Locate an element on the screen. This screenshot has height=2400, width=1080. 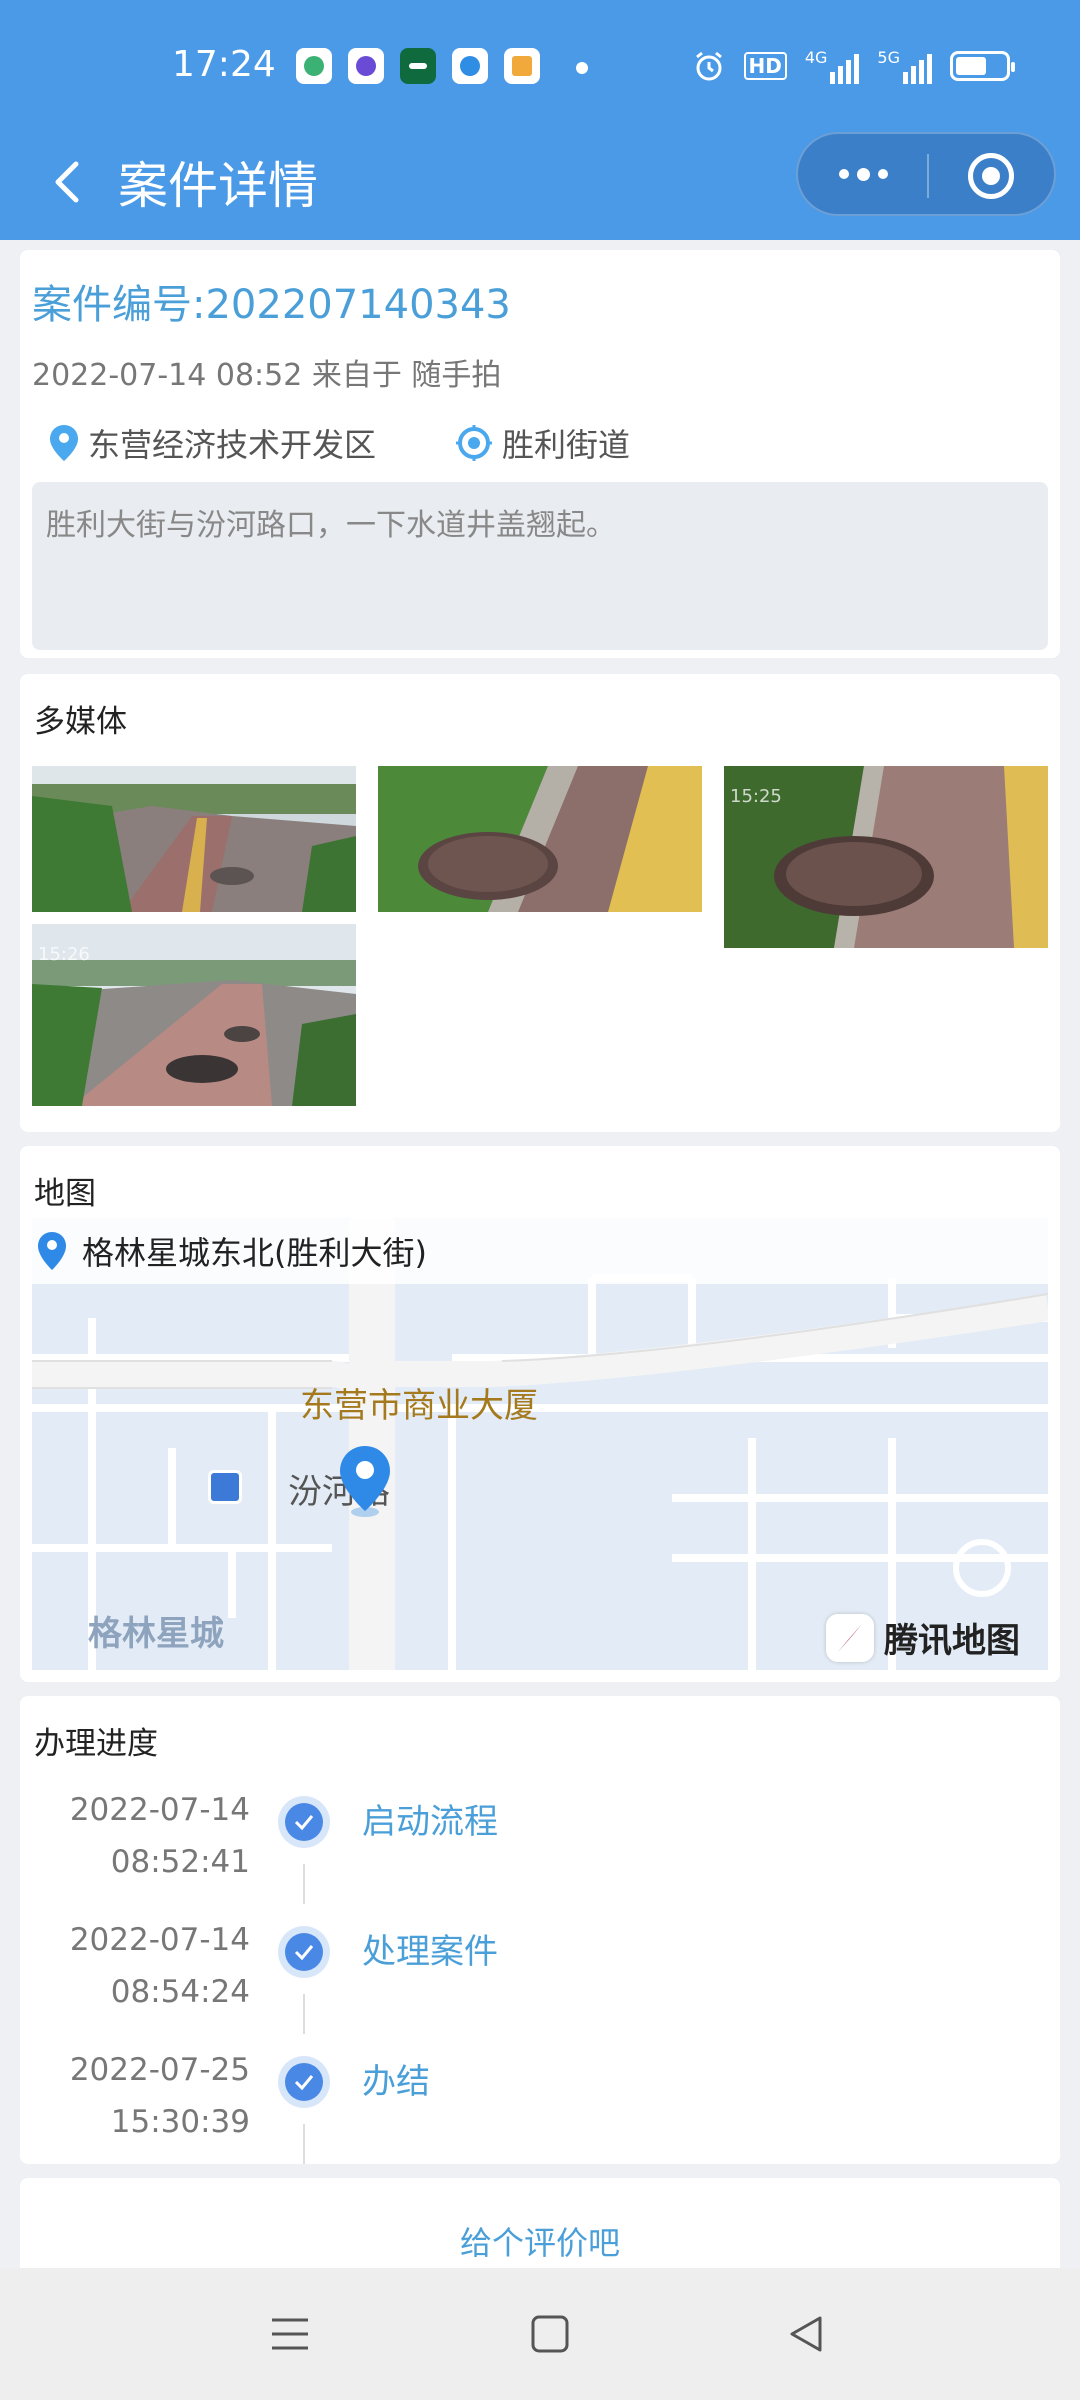
tencent-map-logo: 腾讯地图 is located at coordinates (923, 1637).